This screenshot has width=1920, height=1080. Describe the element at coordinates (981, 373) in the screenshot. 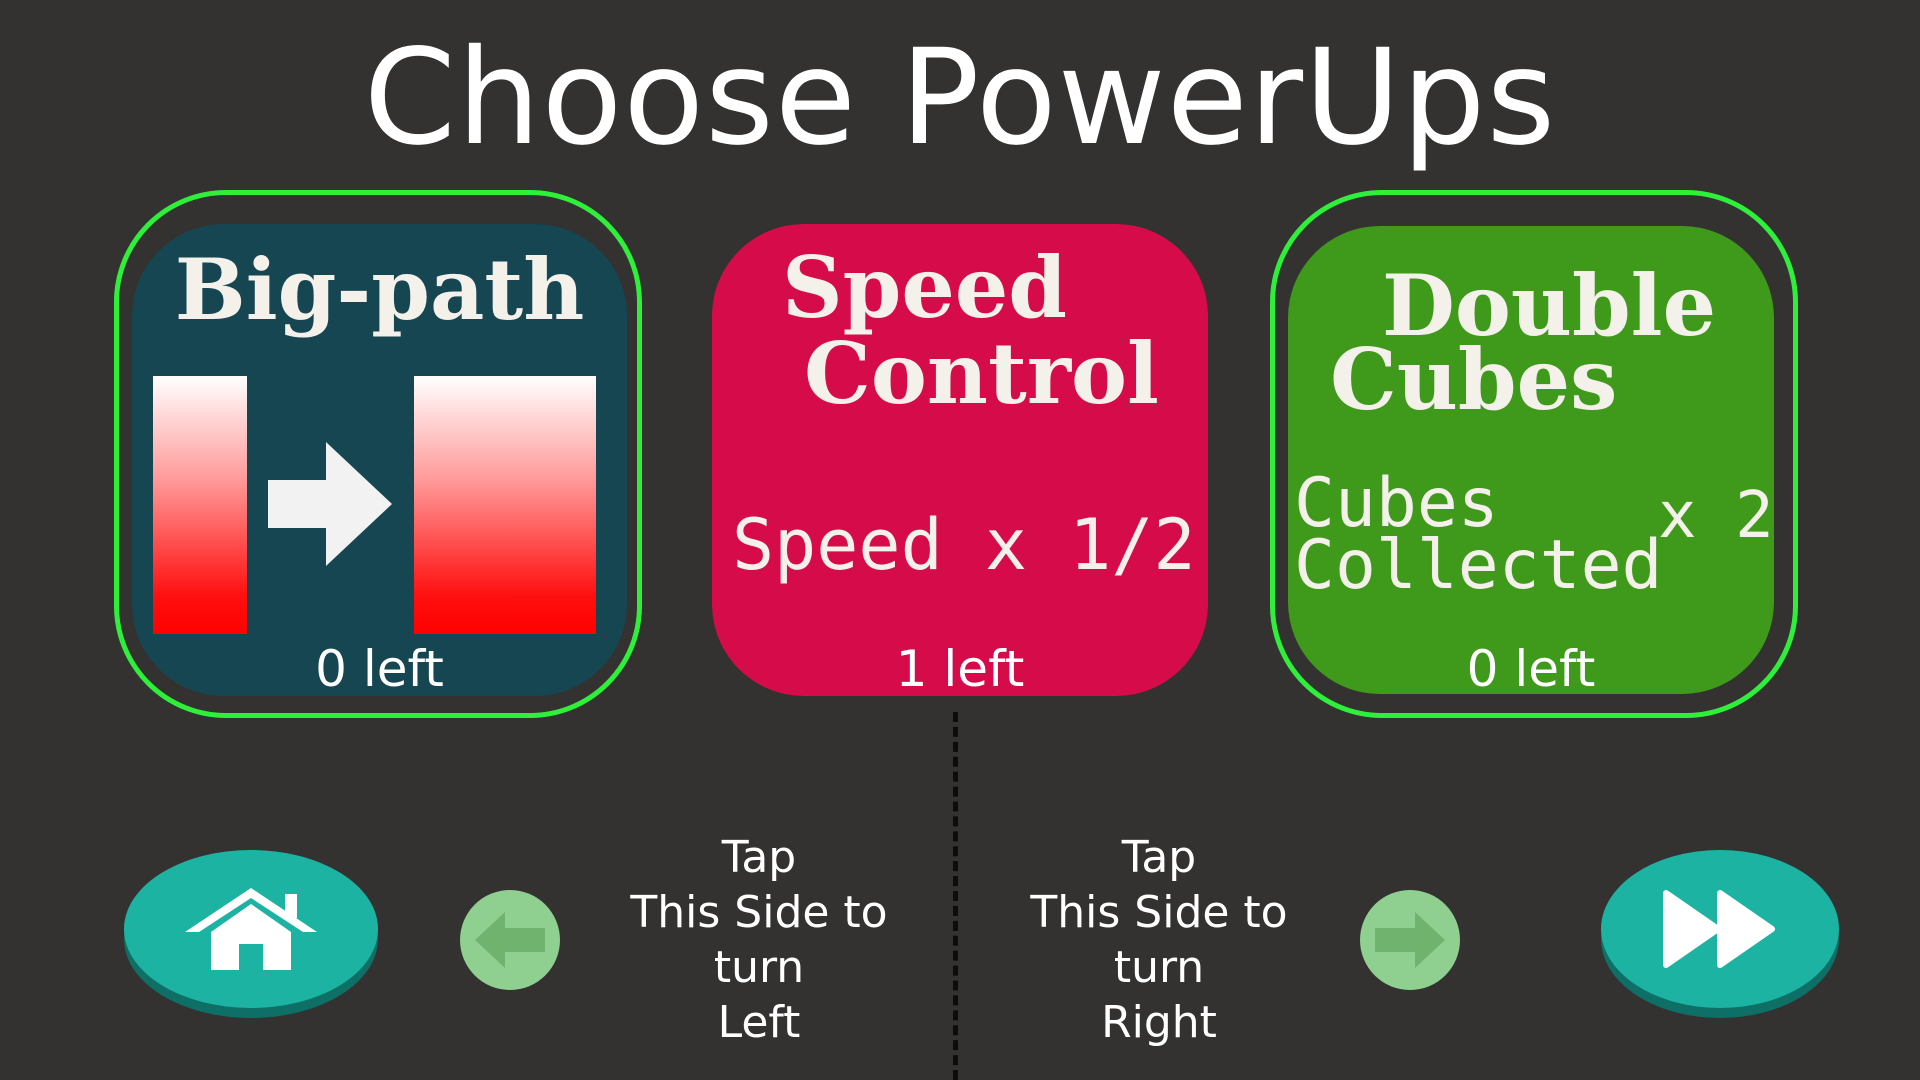

I see `powerup-title-line2: Control` at that location.